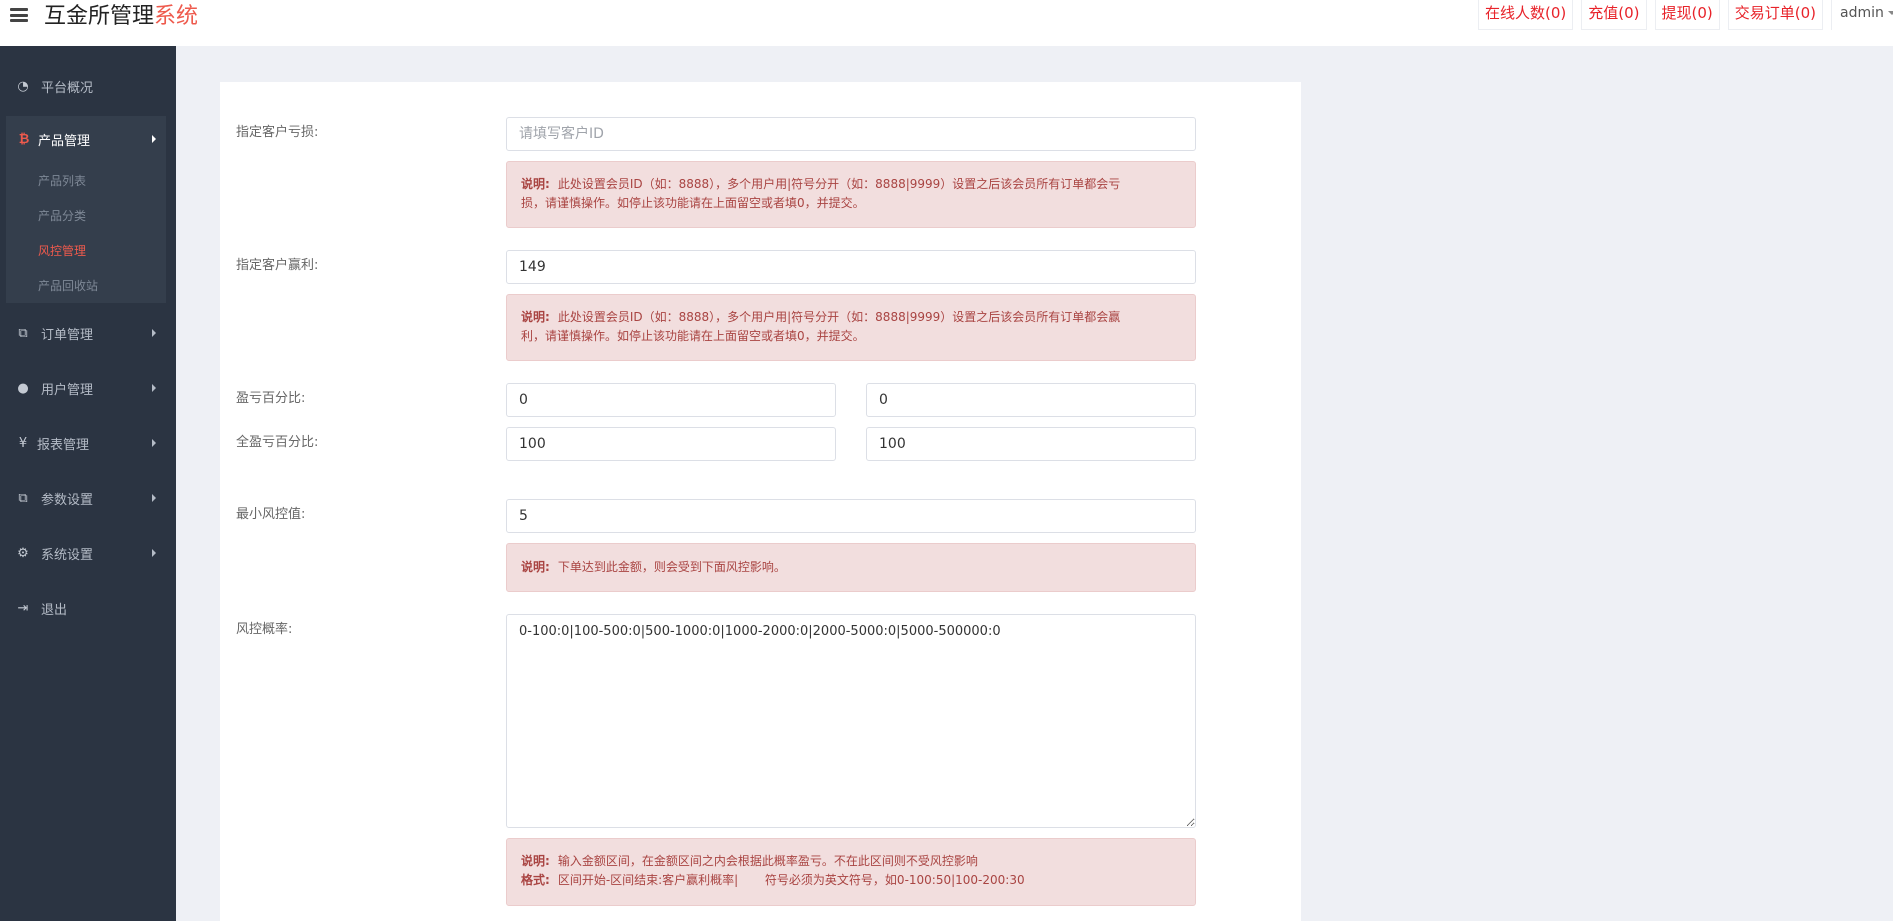 Image resolution: width=1893 pixels, height=921 pixels. Describe the element at coordinates (671, 567) in the screenshot. I see `note-text: 下单达到此金额，则会受到下面风控影响。` at that location.